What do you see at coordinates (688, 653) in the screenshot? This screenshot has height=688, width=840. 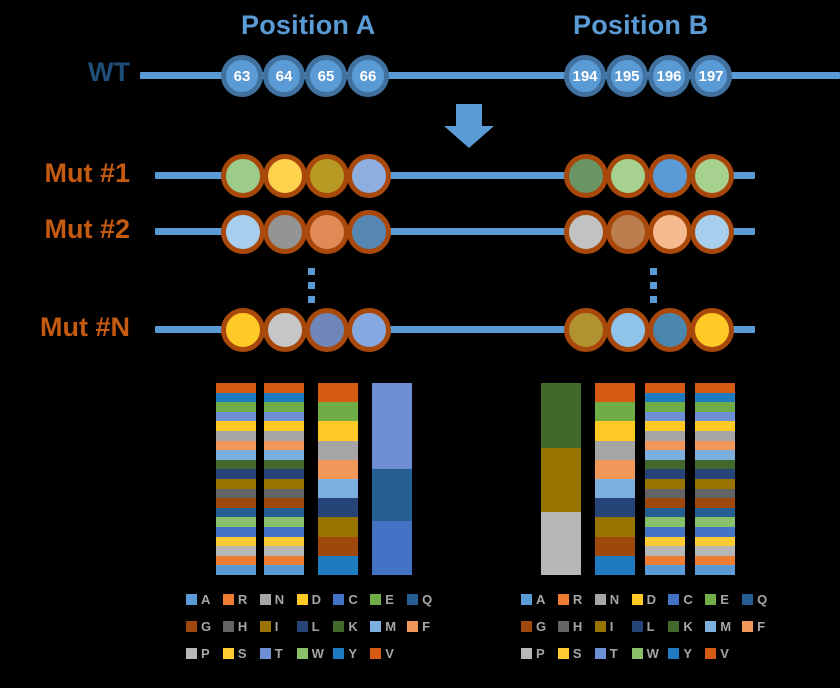 I see `legend-label-Y: Y` at bounding box center [688, 653].